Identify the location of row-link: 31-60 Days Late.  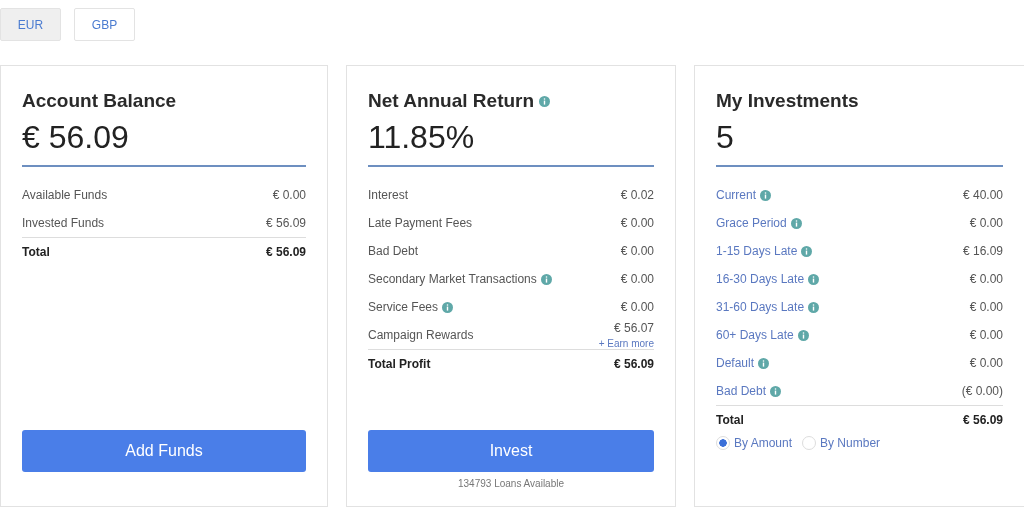
(760, 307).